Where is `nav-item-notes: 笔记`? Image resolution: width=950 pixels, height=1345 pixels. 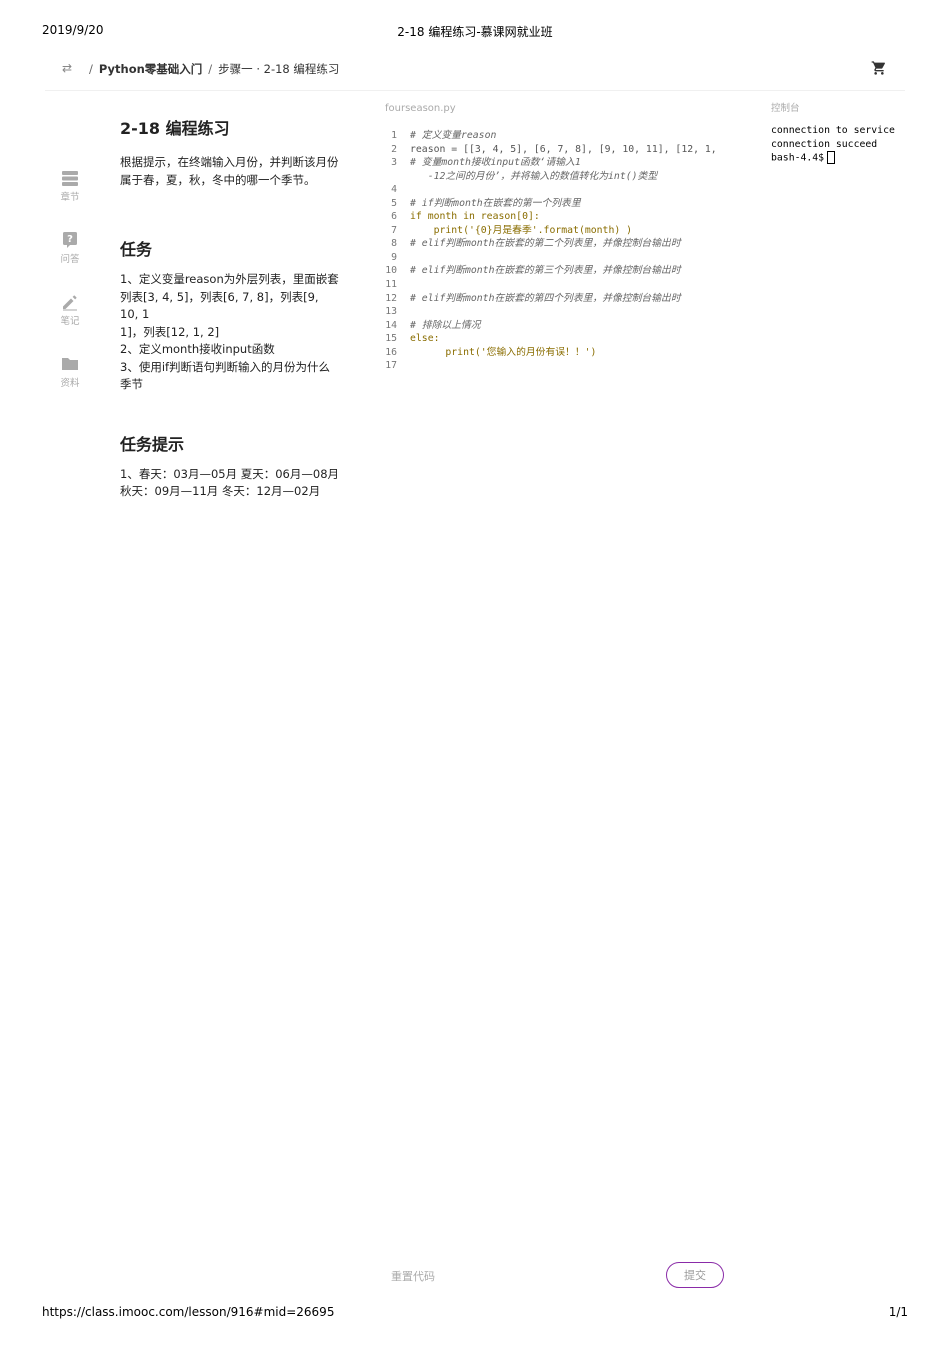 nav-item-notes: 笔记 is located at coordinates (70, 322).